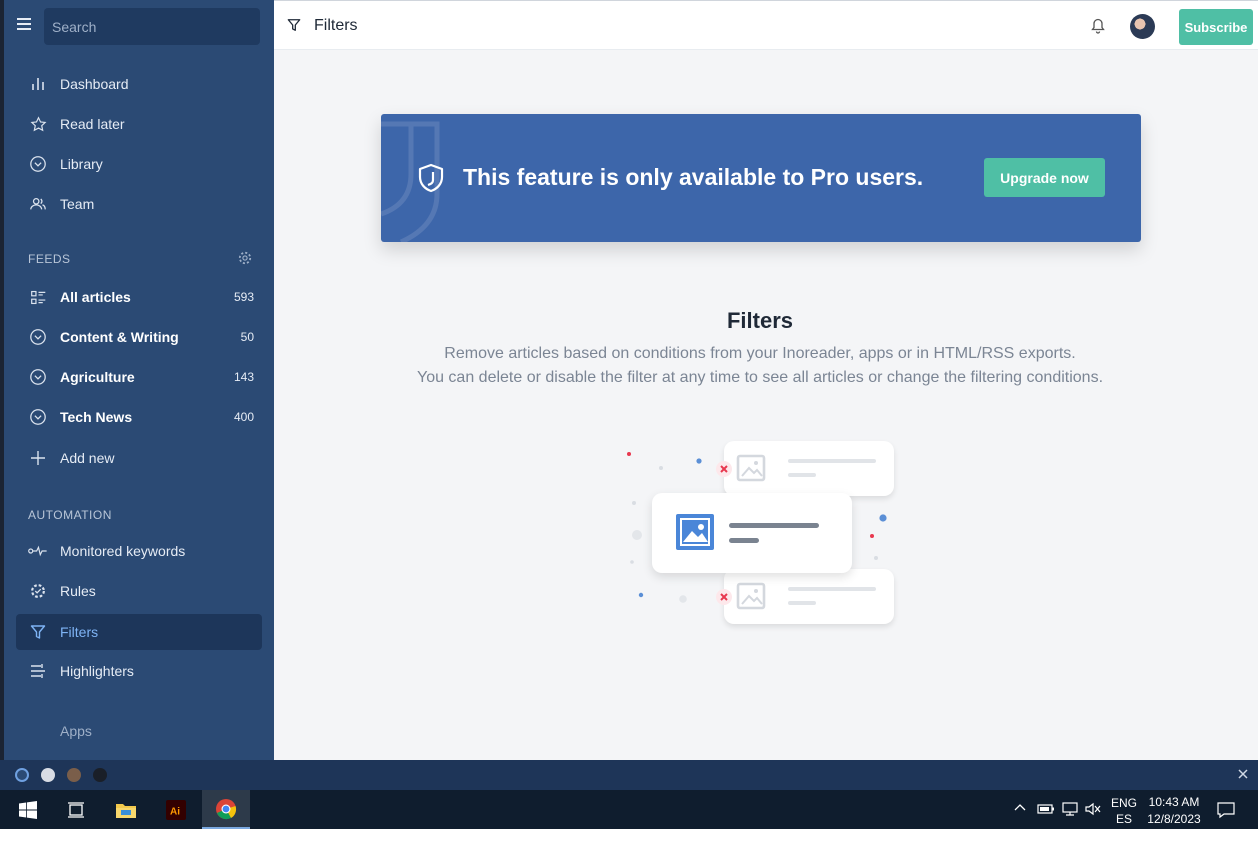 Image resolution: width=1258 pixels, height=841 pixels. I want to click on sidebar-item-label: Monitored keywords, so click(123, 551).